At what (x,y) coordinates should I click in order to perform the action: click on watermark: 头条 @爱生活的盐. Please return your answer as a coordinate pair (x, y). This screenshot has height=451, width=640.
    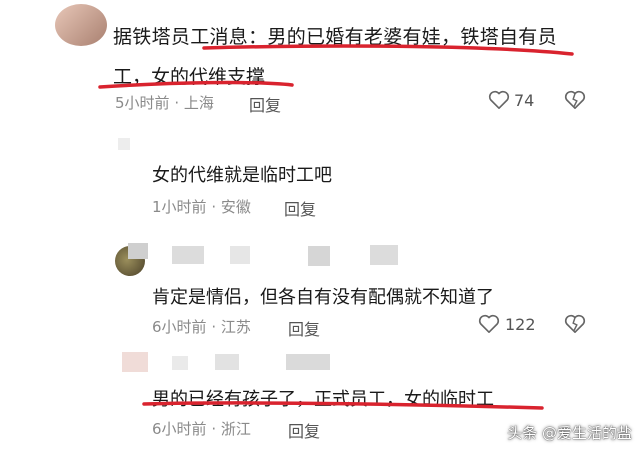
    Looking at the image, I should click on (569, 433).